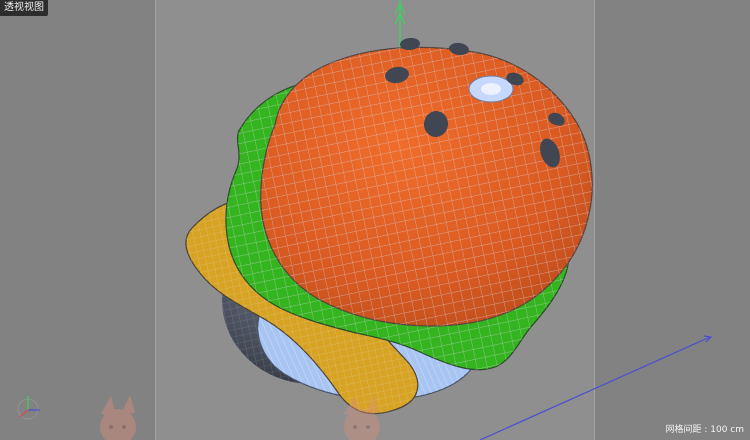 Image resolution: width=750 pixels, height=440 pixels. What do you see at coordinates (24, 8) in the screenshot?
I see `view-label: 透视视图` at bounding box center [24, 8].